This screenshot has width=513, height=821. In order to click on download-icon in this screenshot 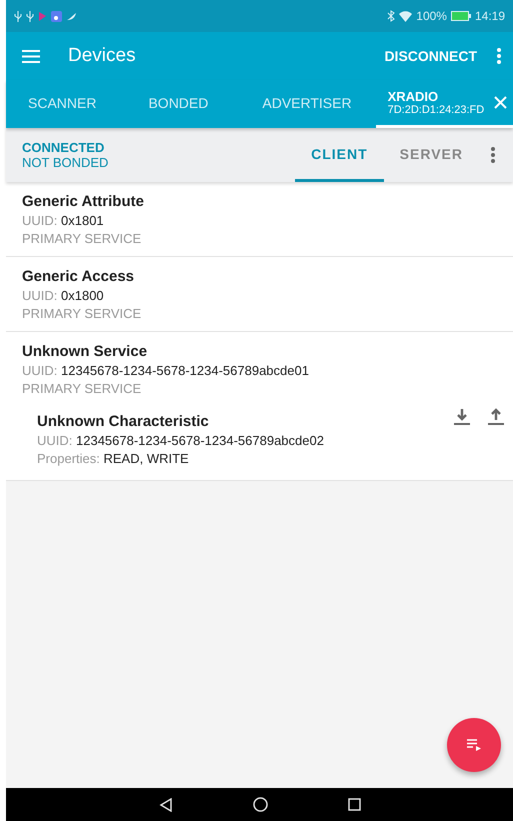, I will do `click(462, 417)`.